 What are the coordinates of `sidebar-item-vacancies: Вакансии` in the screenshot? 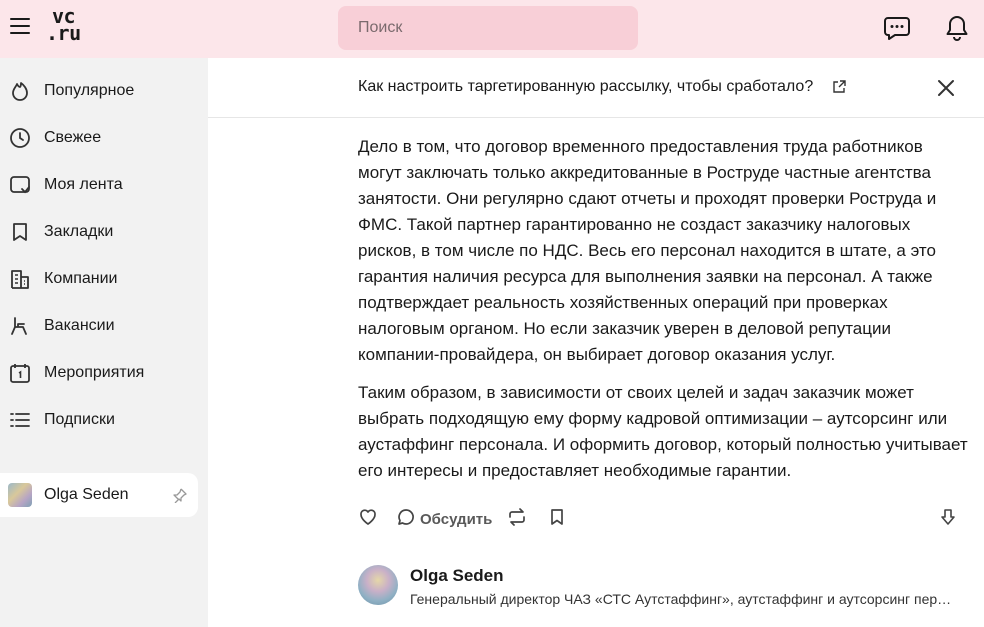 It's located at (104, 326).